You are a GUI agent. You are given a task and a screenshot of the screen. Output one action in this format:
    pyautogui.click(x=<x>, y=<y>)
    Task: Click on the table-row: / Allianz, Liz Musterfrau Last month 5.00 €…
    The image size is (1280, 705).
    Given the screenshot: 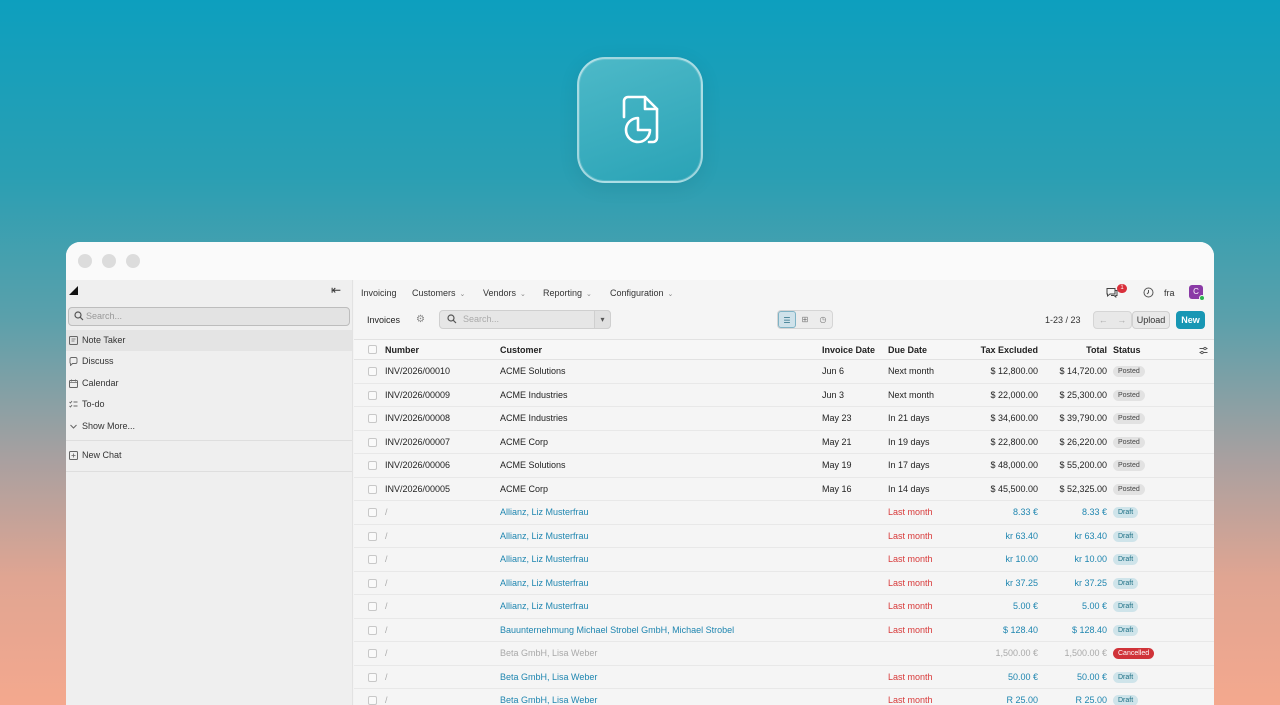 What is the action you would take?
    pyautogui.click(x=784, y=607)
    